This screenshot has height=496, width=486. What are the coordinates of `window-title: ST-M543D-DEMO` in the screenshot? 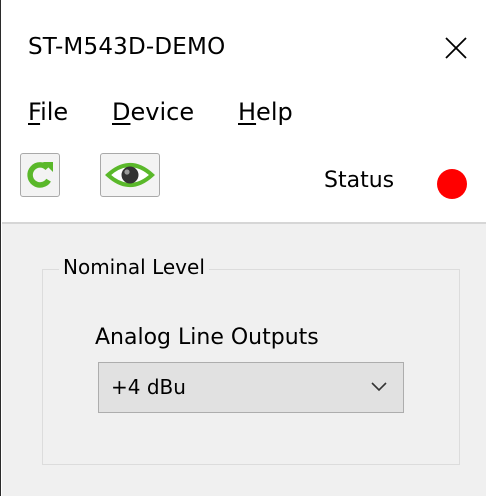 It's located at (127, 47).